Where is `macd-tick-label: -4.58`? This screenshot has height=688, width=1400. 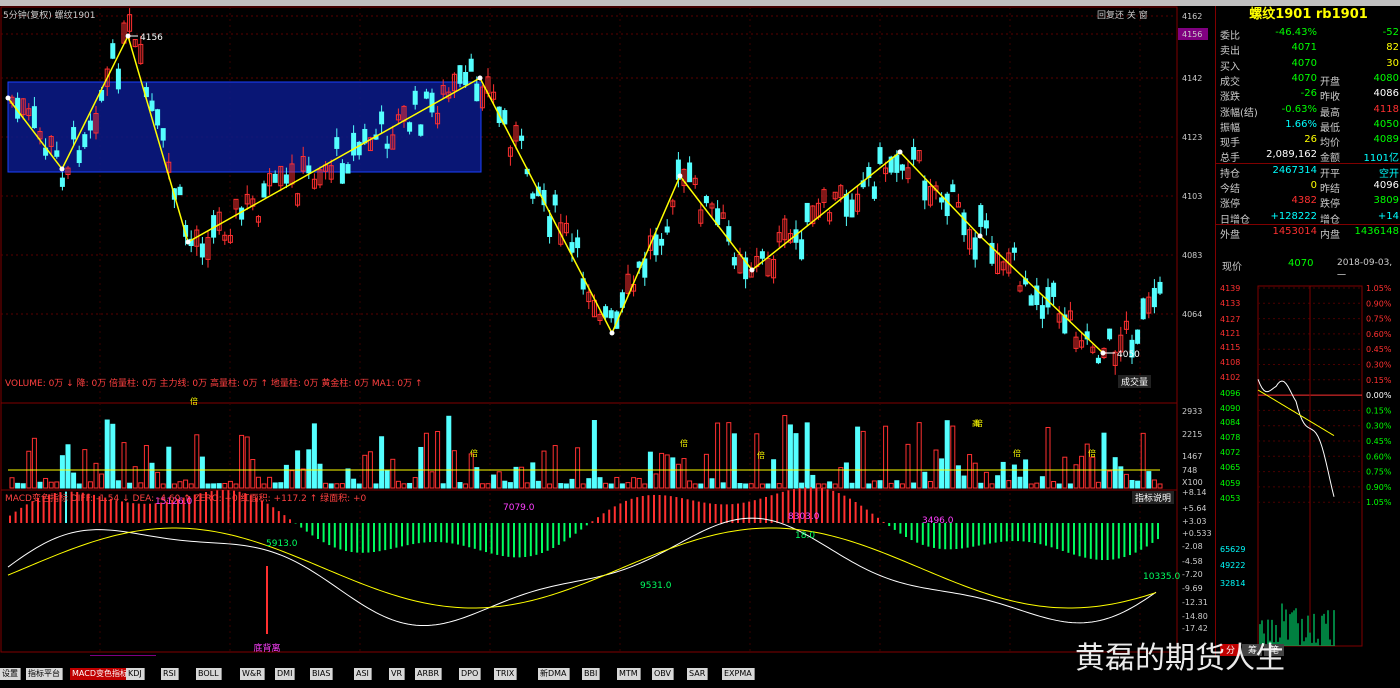 macd-tick-label: -4.58 is located at coordinates (1192, 561).